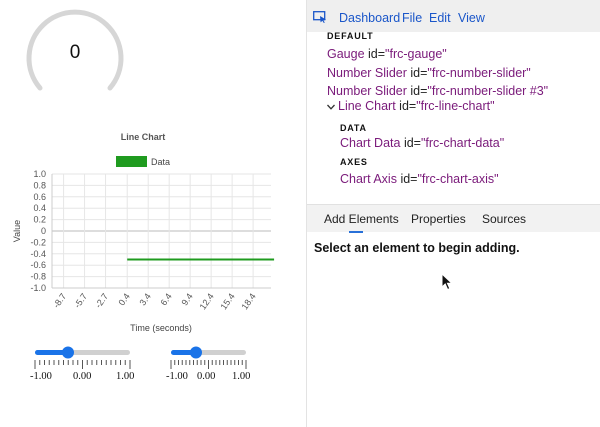  Describe the element at coordinates (131, 161) in the screenshot. I see `legend-swatch` at that location.